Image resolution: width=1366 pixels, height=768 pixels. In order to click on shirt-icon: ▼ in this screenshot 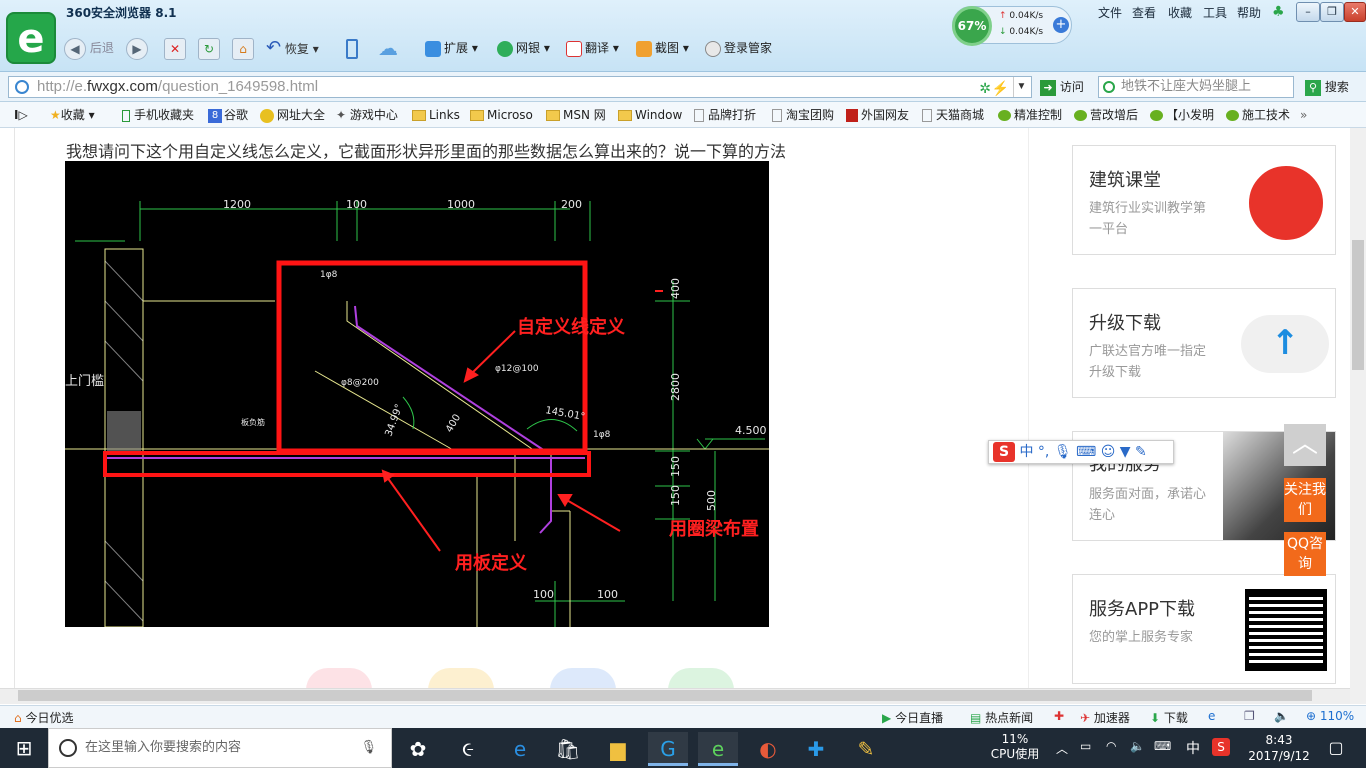, I will do `click(1125, 452)`.